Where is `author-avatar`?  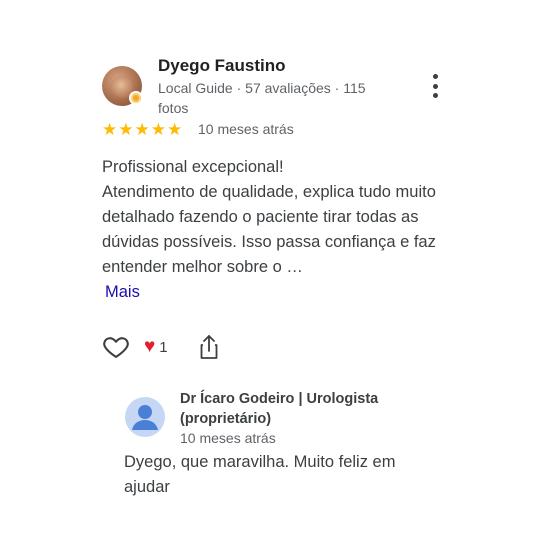 author-avatar is located at coordinates (122, 86).